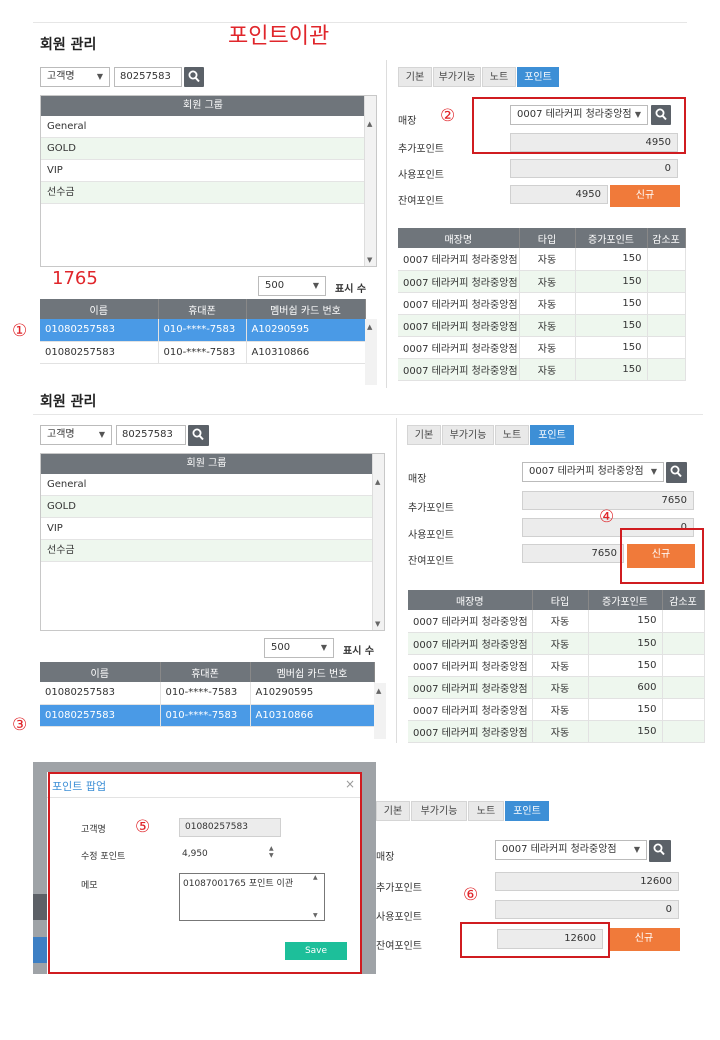 The width and height of the screenshot is (720, 1040). I want to click on member-scrollbar-2: ▲, so click(380, 711).